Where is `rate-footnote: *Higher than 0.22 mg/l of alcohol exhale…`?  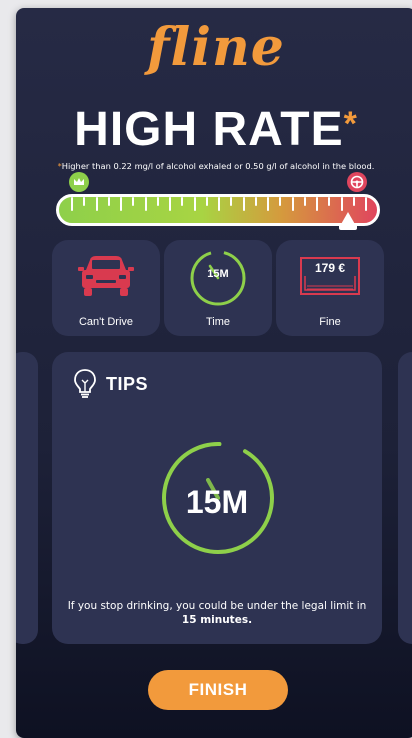 rate-footnote: *Higher than 0.22 mg/l of alcohol exhale… is located at coordinates (214, 166).